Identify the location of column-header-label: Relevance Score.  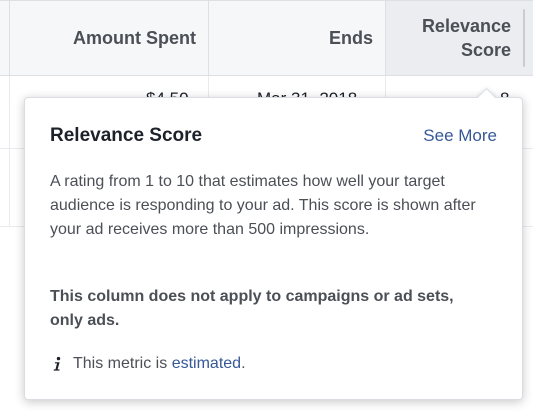
(466, 38).